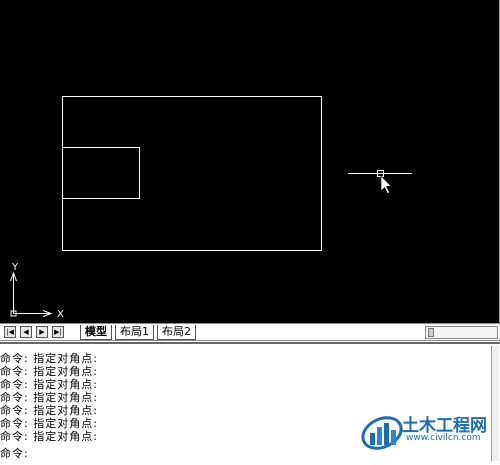 This screenshot has height=465, width=500. What do you see at coordinates (15, 267) in the screenshot?
I see `axis-y-label: Y` at bounding box center [15, 267].